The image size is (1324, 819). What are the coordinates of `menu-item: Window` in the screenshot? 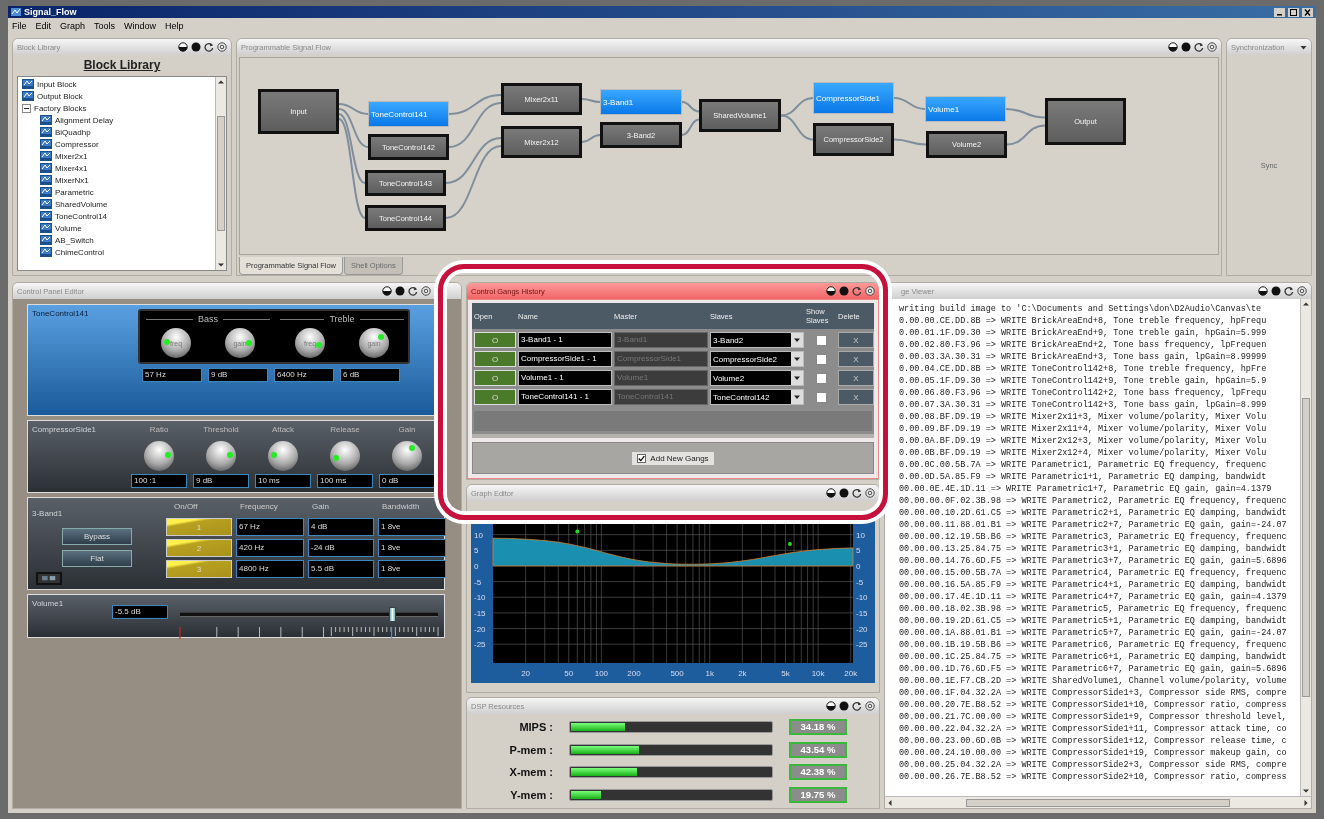 It's located at (140, 26).